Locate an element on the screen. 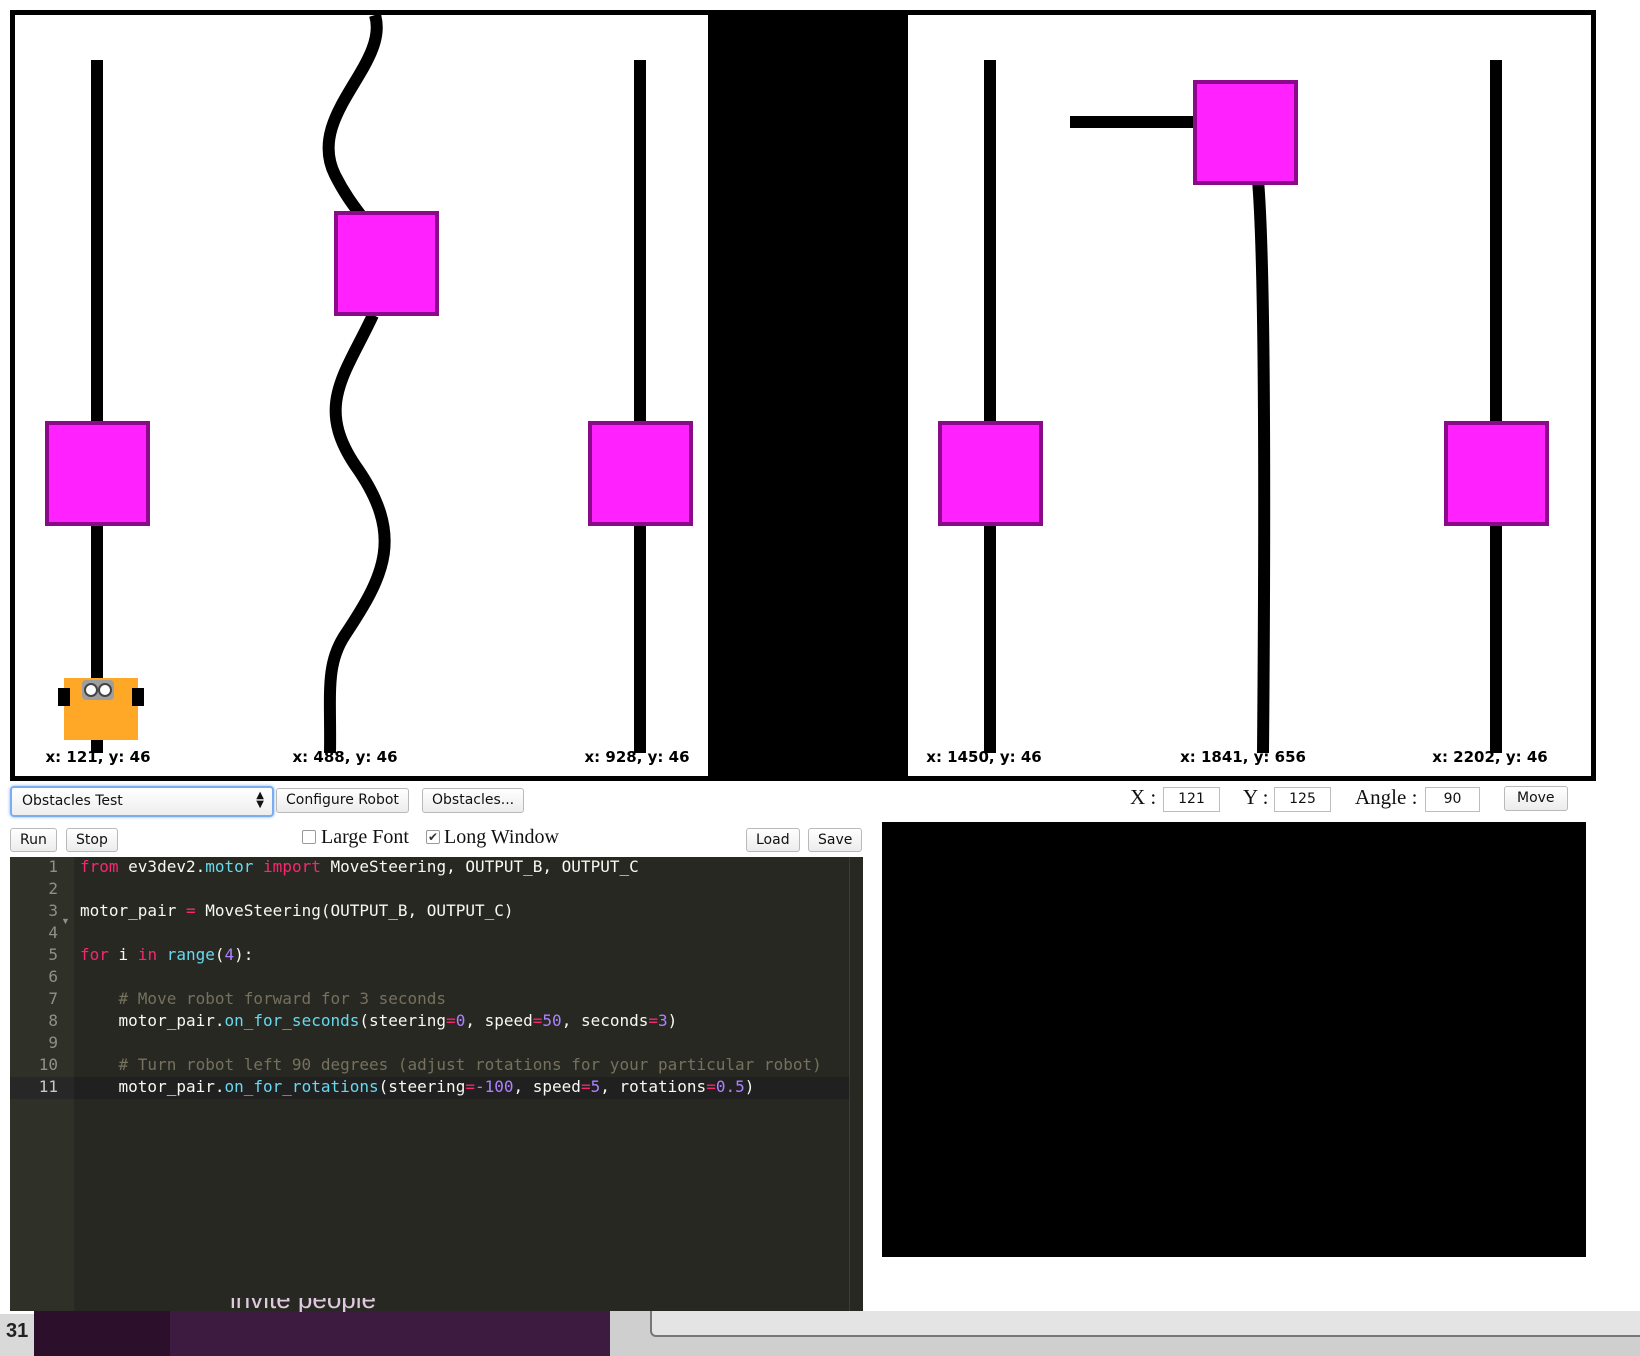 The height and width of the screenshot is (1356, 1640). code-token: -100 is located at coordinates (494, 1086).